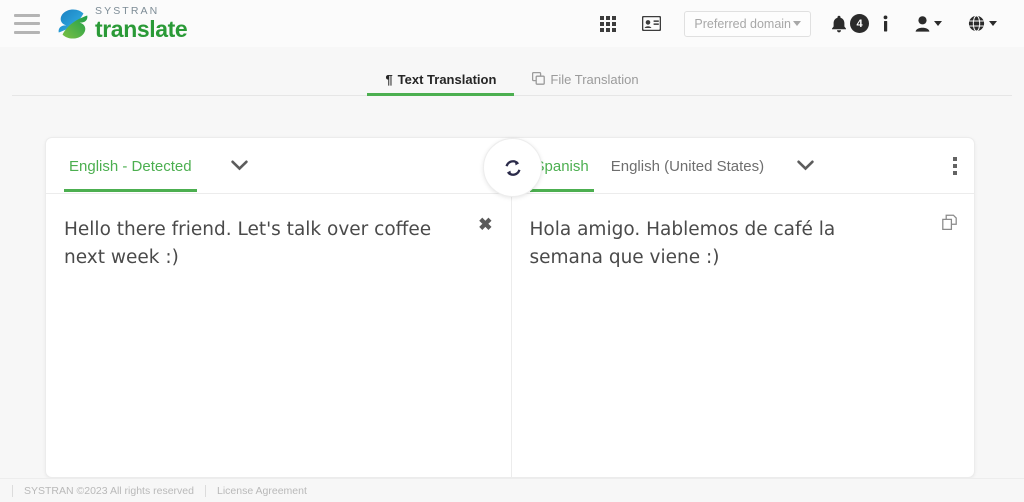  I want to click on source-language-chevron-down-icon, so click(239, 165).